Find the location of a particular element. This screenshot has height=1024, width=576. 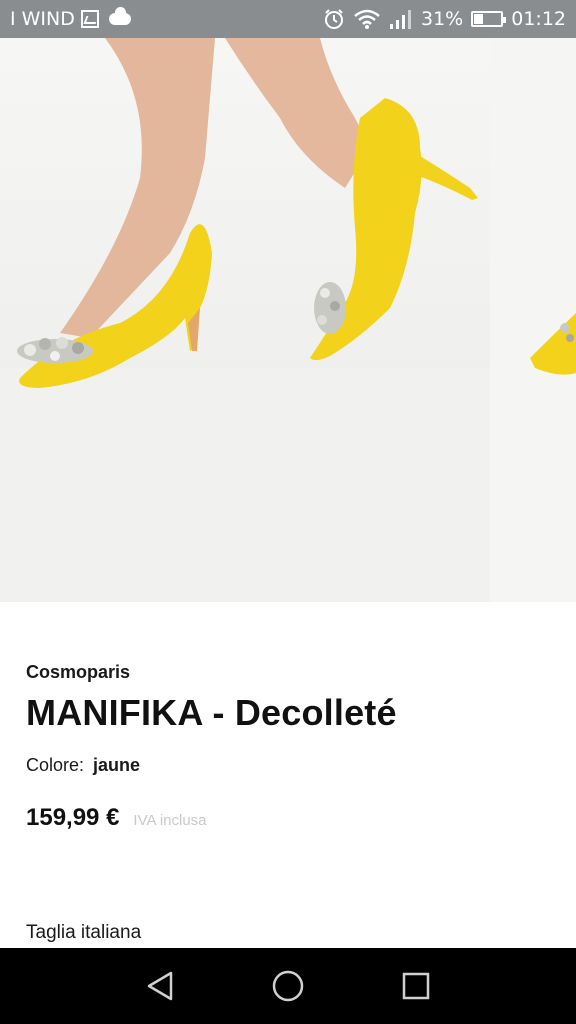

battery-percent: 31% is located at coordinates (442, 19).